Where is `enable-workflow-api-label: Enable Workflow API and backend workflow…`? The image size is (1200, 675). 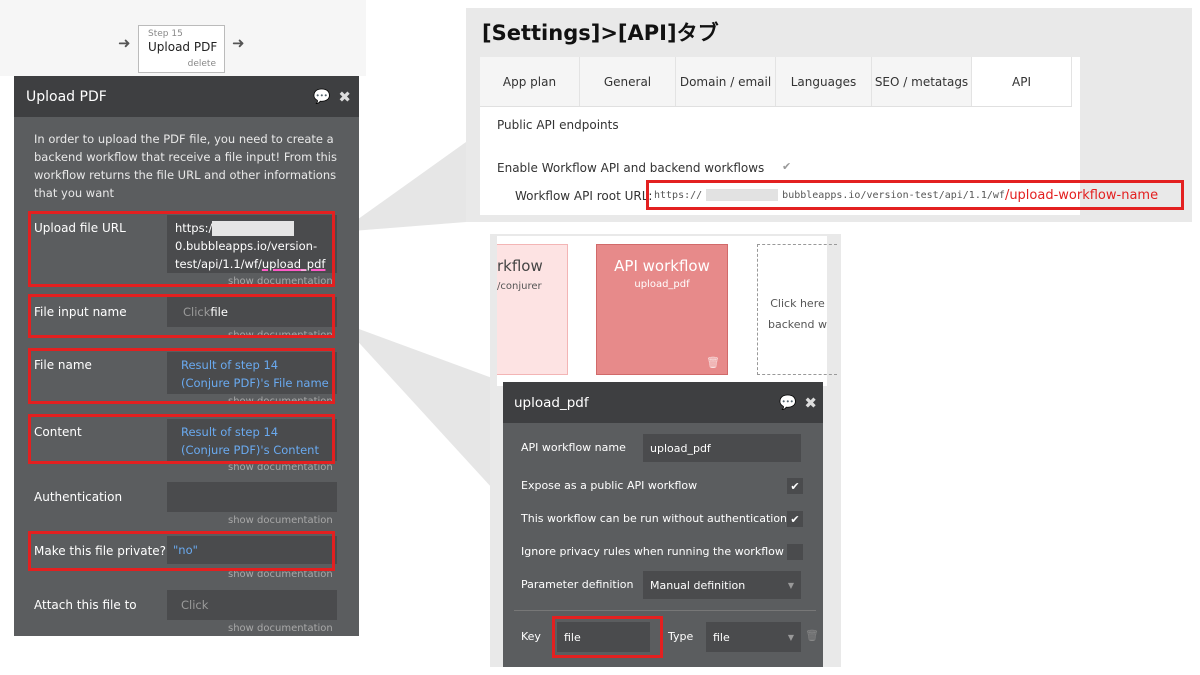
enable-workflow-api-label: Enable Workflow API and backend workflow… is located at coordinates (631, 168).